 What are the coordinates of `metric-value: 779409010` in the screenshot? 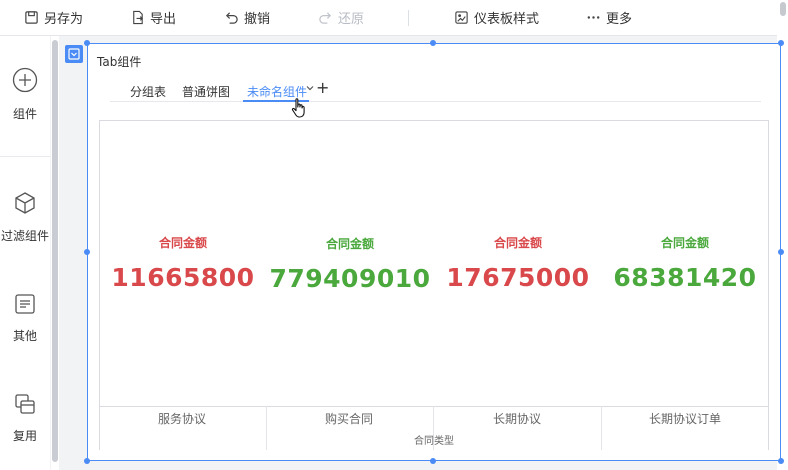 It's located at (350, 278).